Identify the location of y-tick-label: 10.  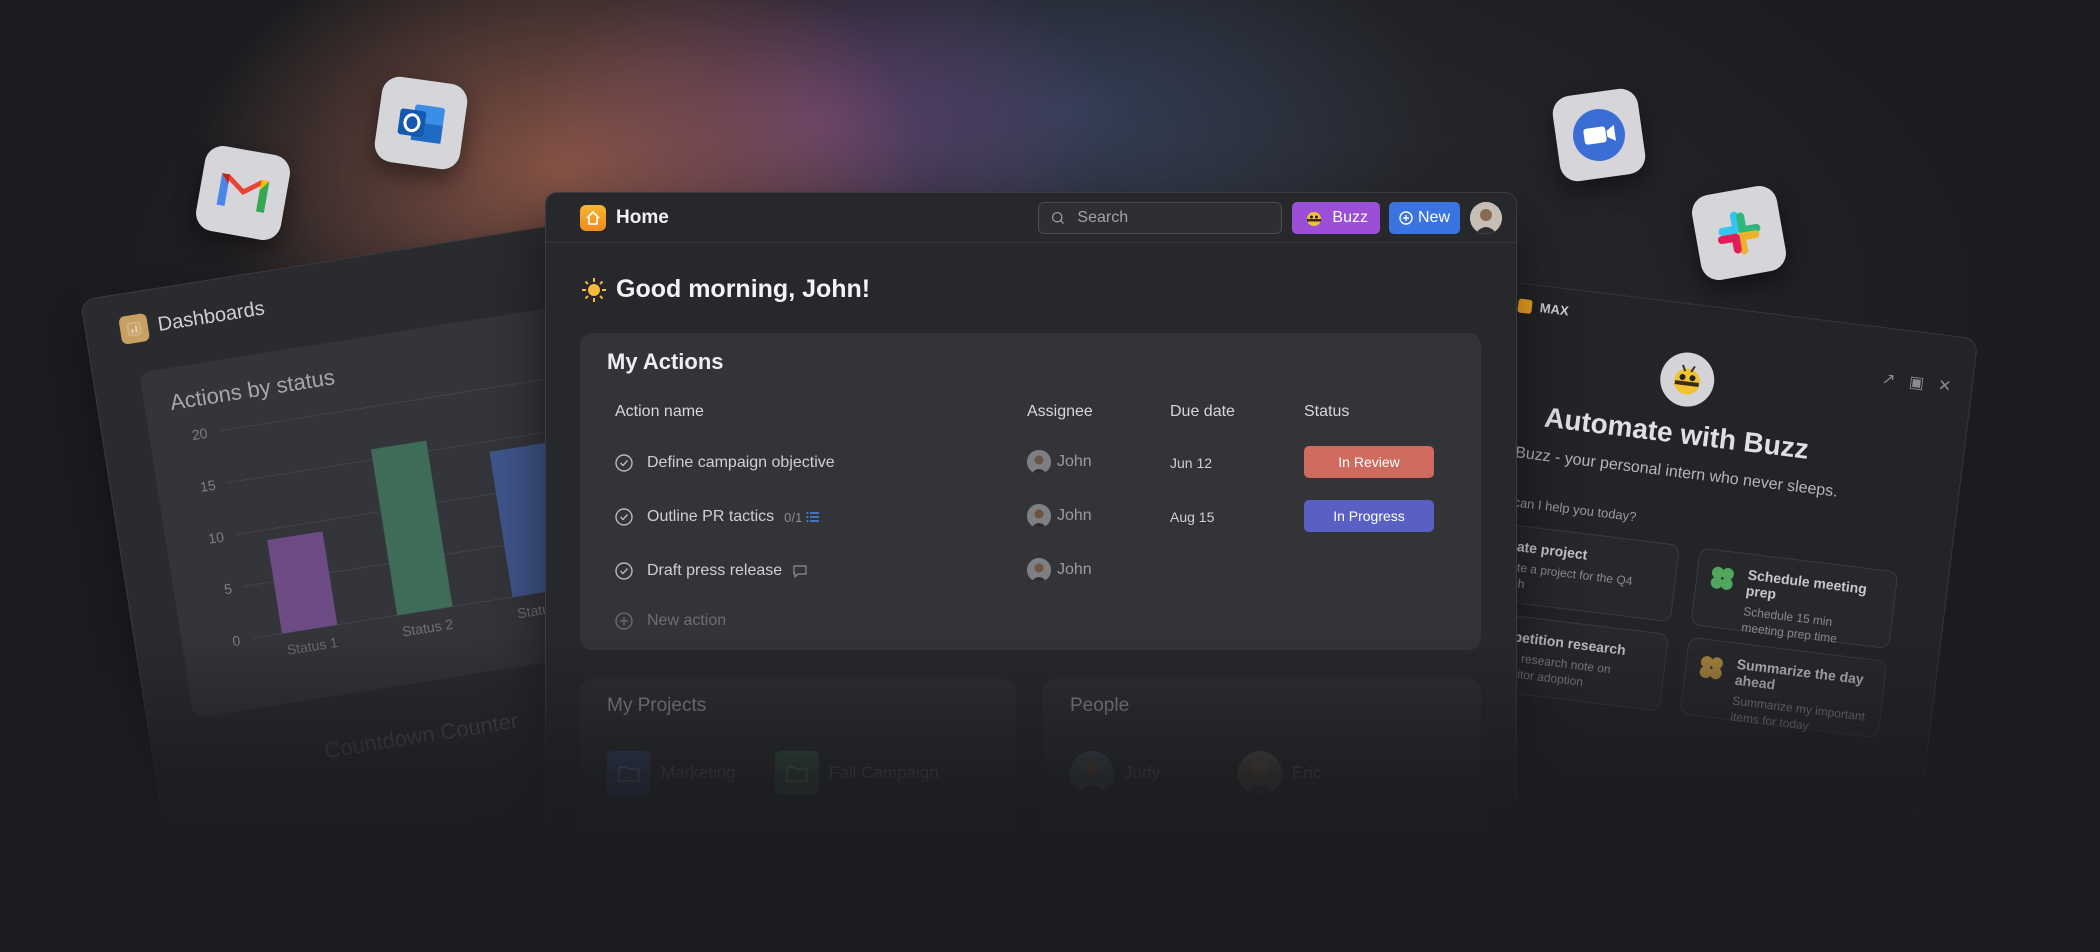
(216, 537).